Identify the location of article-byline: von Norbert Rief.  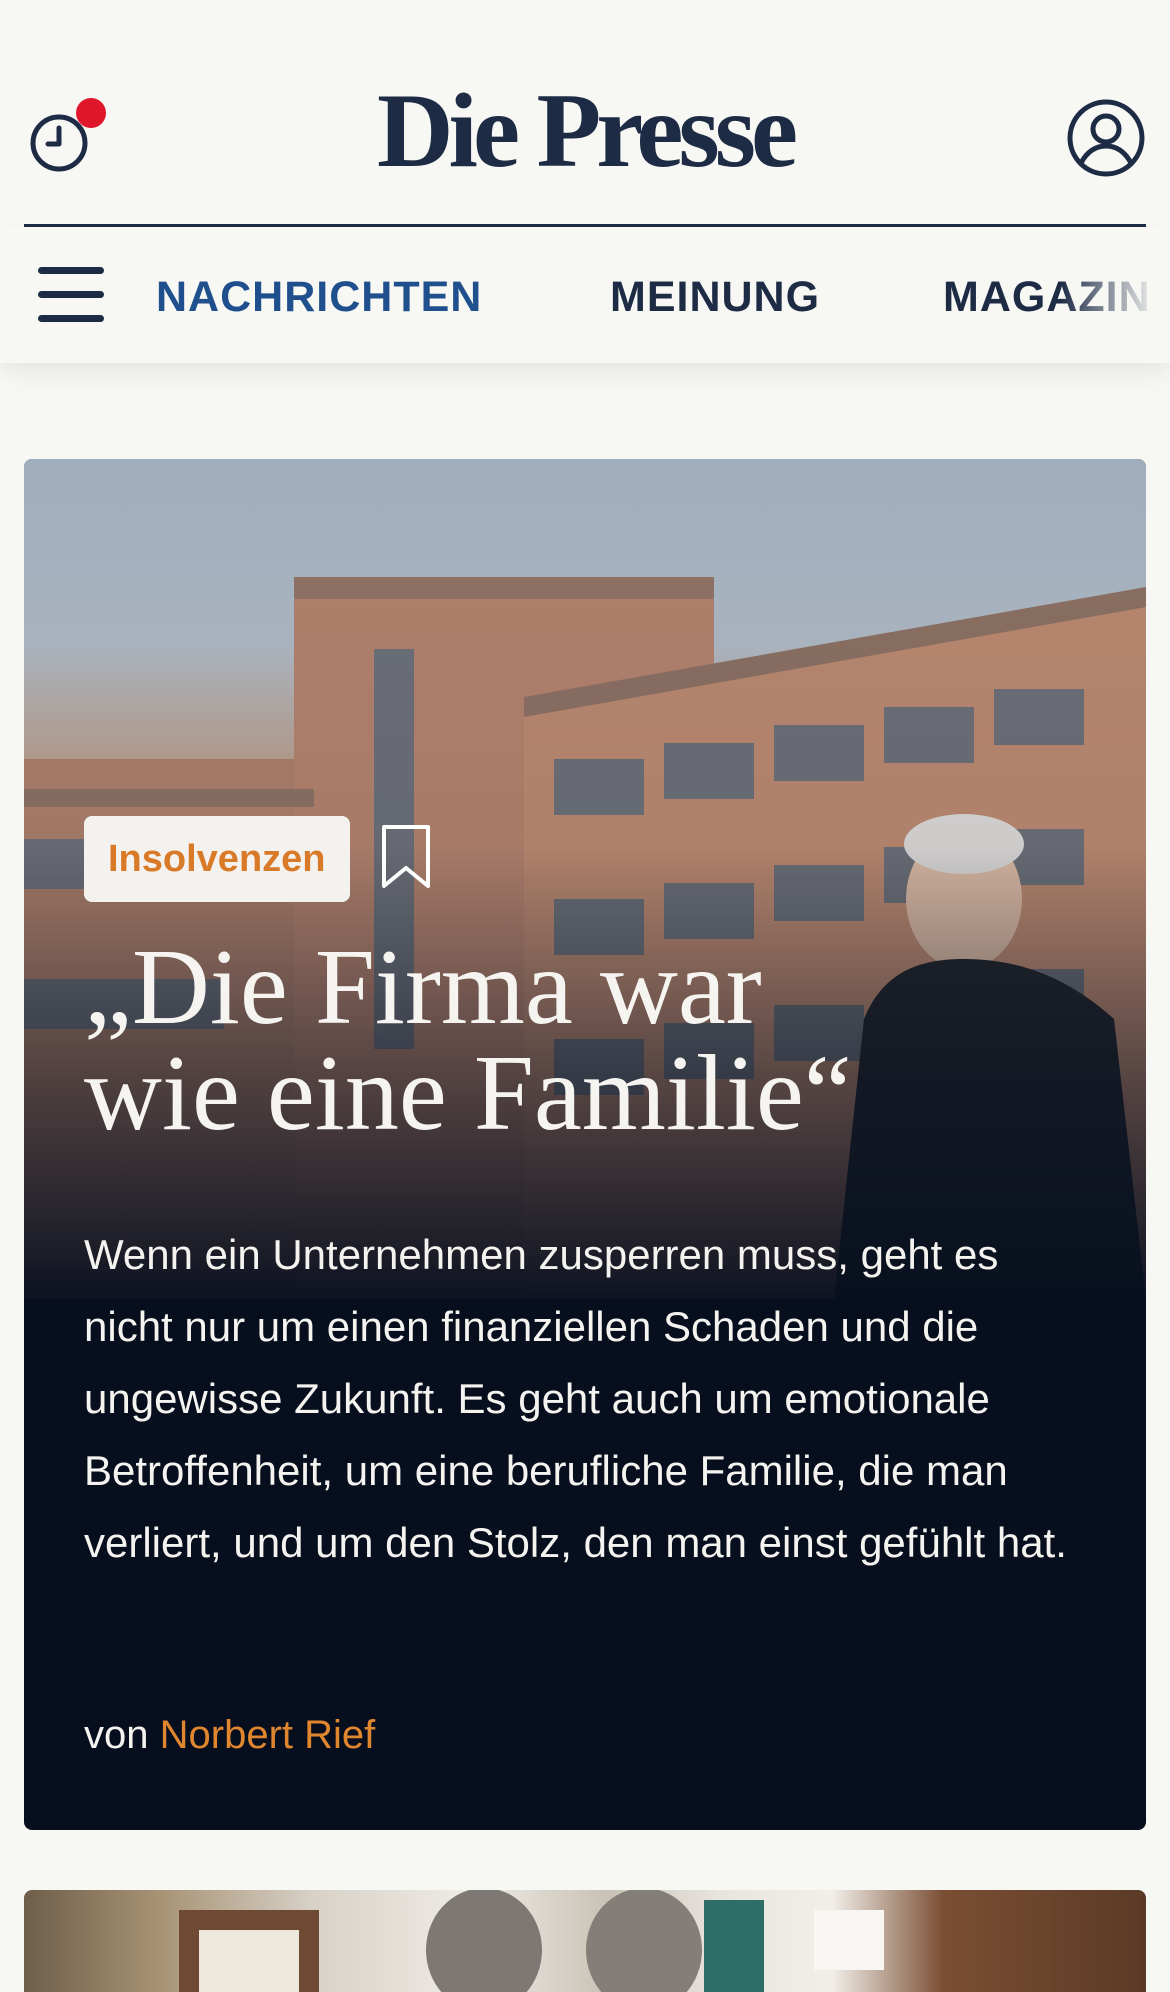
(229, 1735).